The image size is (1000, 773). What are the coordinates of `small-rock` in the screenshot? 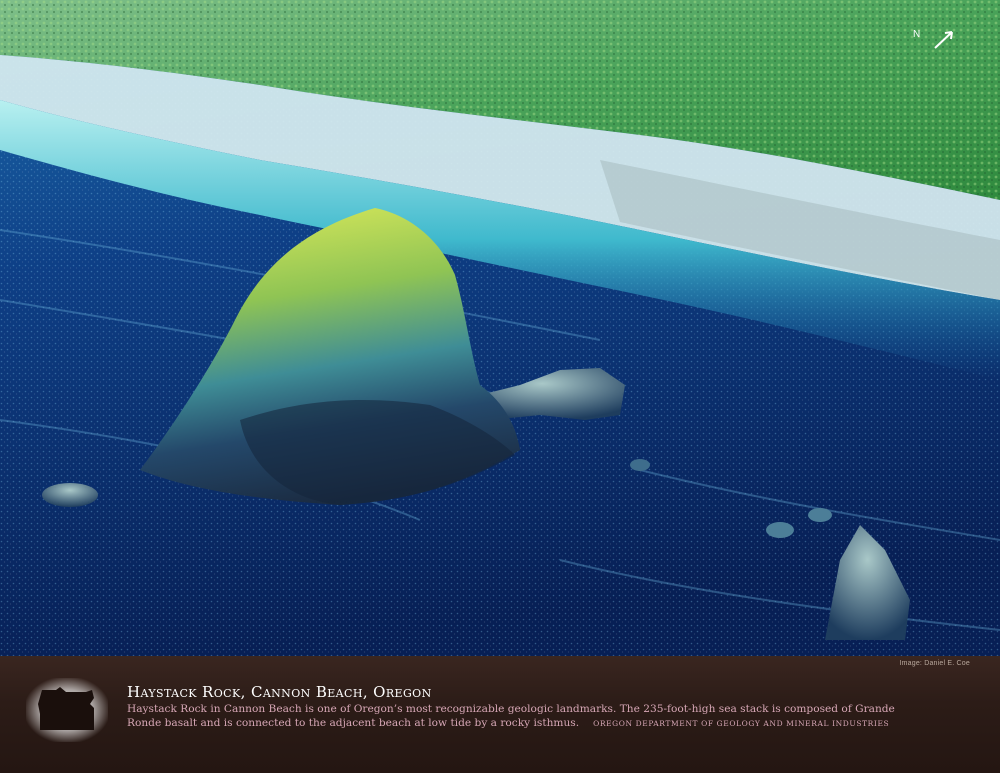 It's located at (70, 495).